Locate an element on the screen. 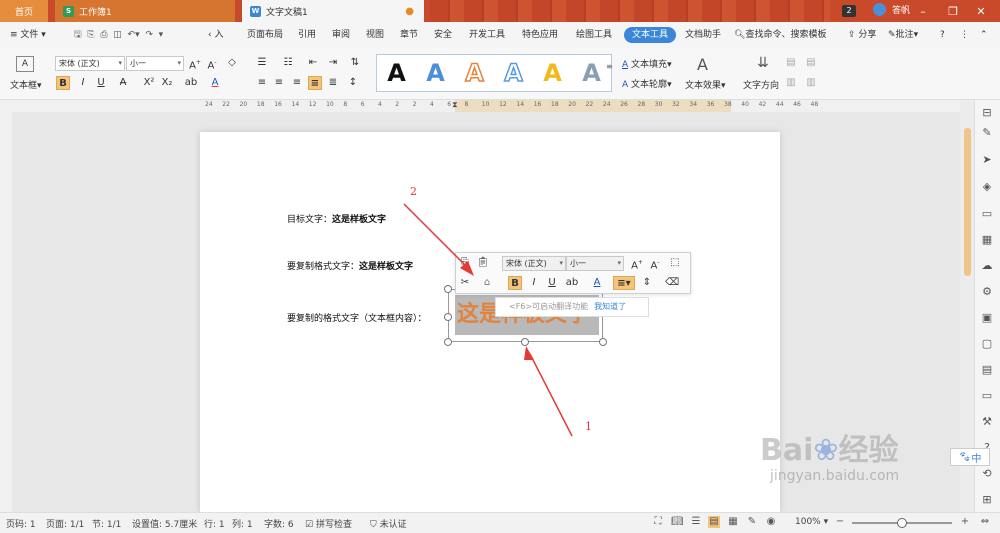 This screenshot has height=533, width=1000. shapes-icon: ◈ is located at coordinates (987, 187).